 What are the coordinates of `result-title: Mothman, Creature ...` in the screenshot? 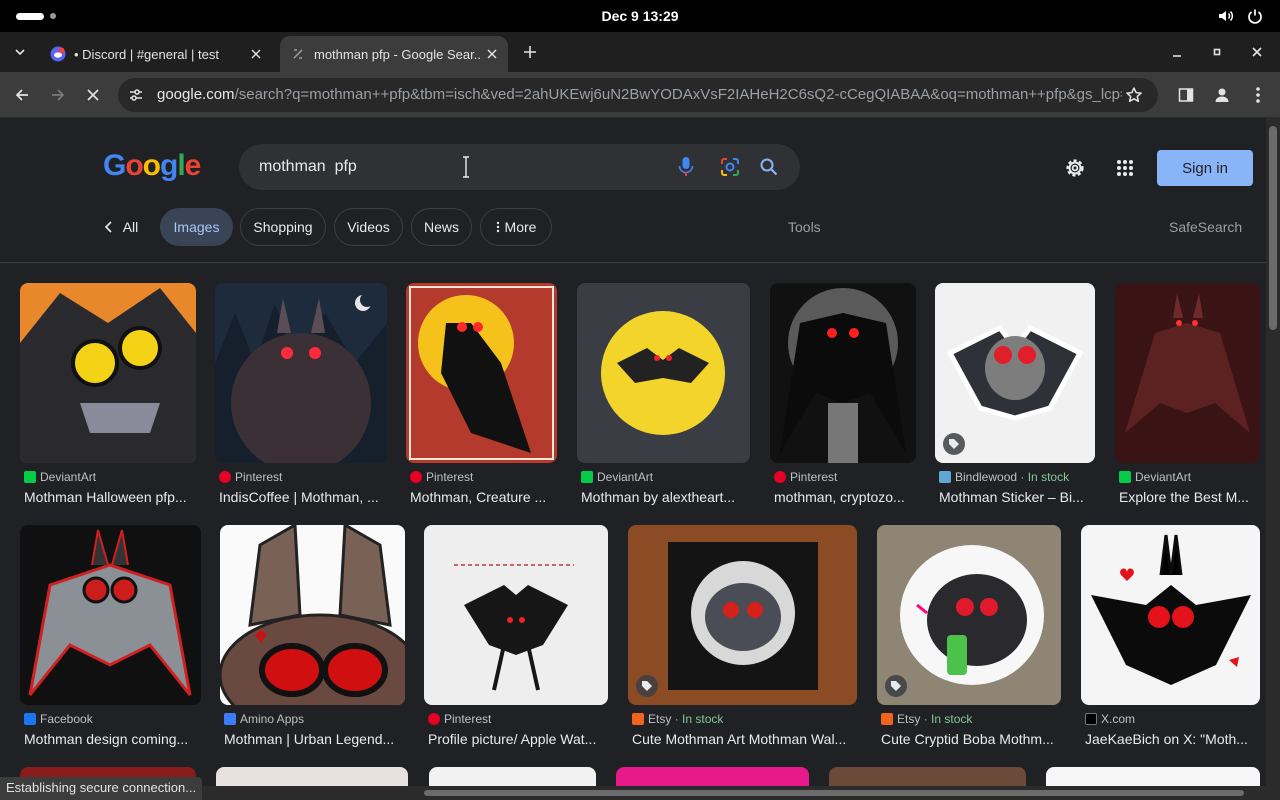 It's located at (483, 497).